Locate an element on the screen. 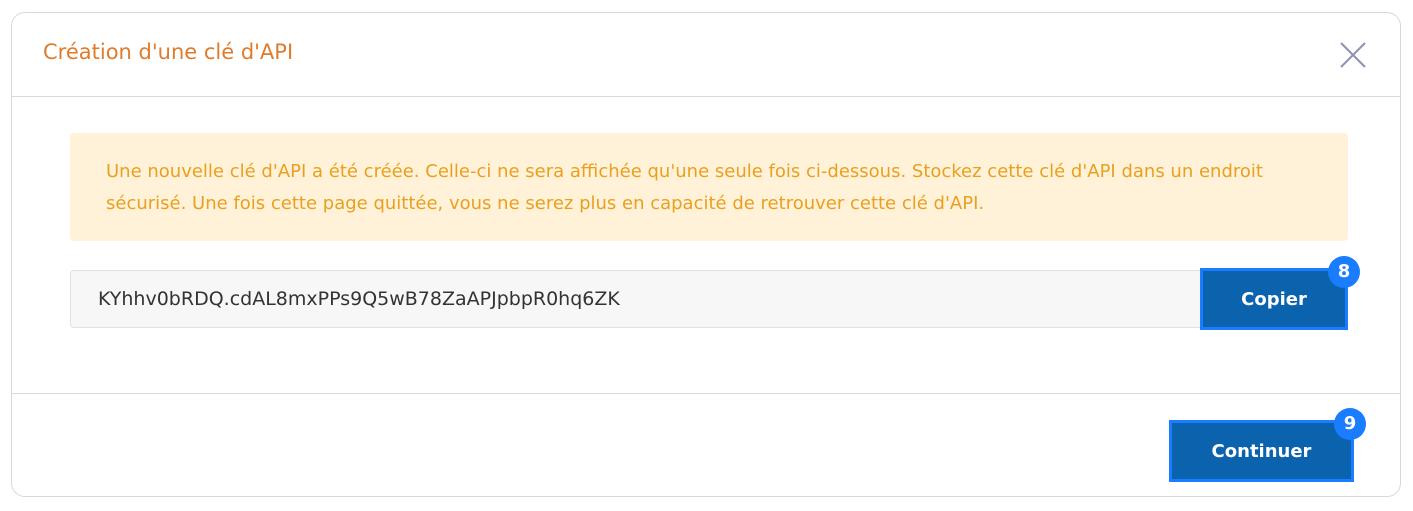 The image size is (1413, 511). api-key-row: Copier 8 is located at coordinates (715, 293).